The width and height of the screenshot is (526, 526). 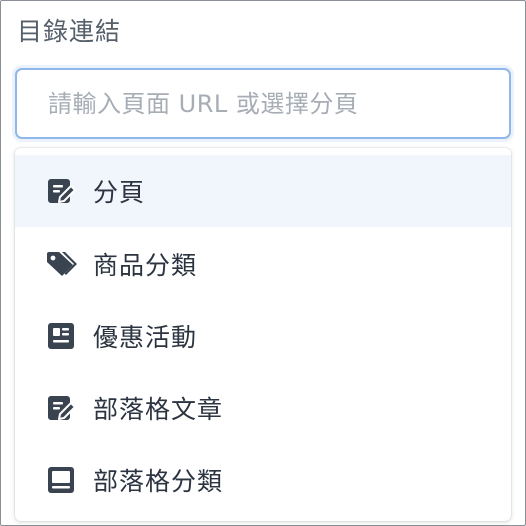 What do you see at coordinates (263, 408) in the screenshot?
I see `option-blog-post: 部落格文章` at bounding box center [263, 408].